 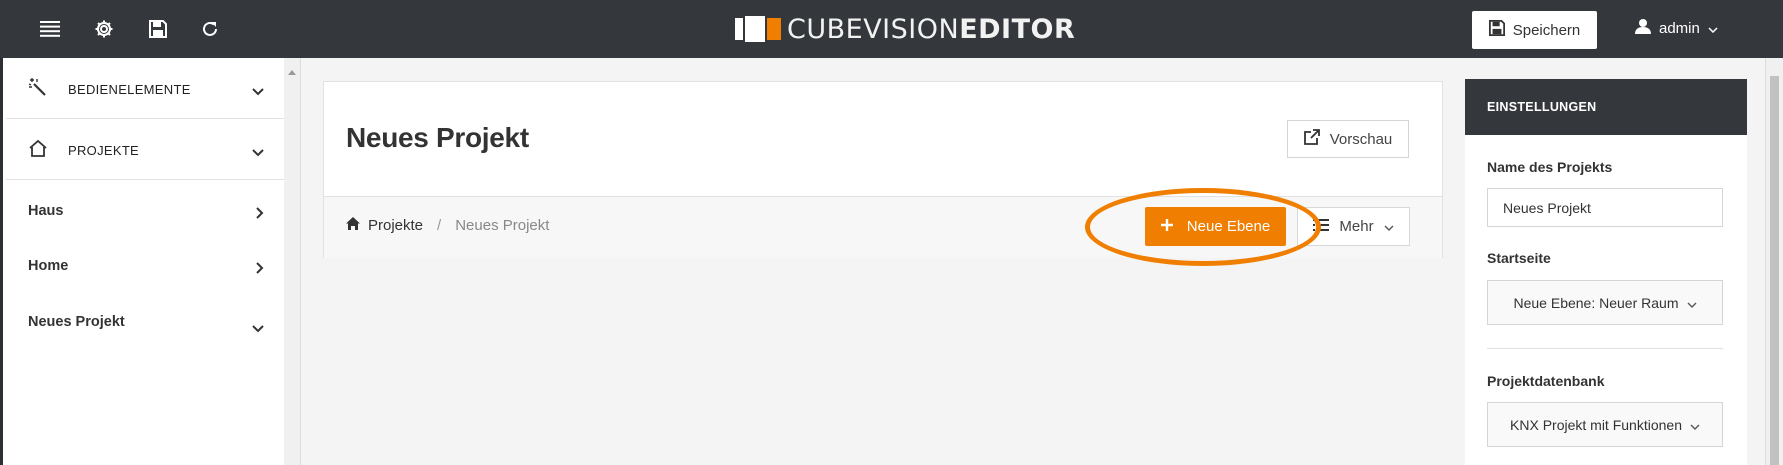 I want to click on magic-wand-icon, so click(x=37, y=89).